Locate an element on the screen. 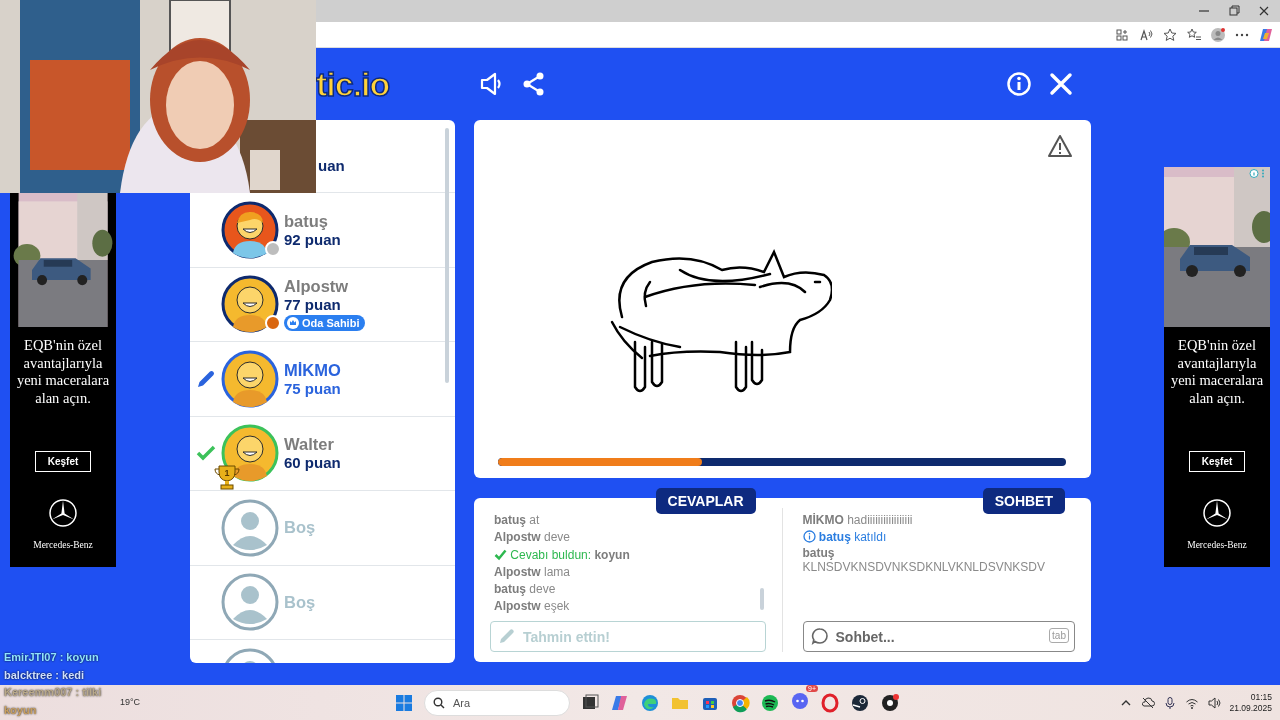  browser-icon is located at coordinates (650, 702).